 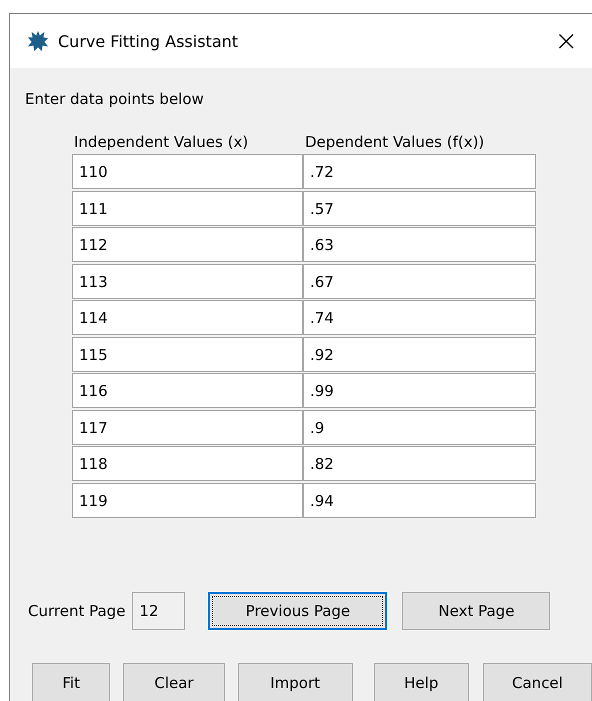 What do you see at coordinates (419, 354) in the screenshot?
I see `table-cell: .92` at bounding box center [419, 354].